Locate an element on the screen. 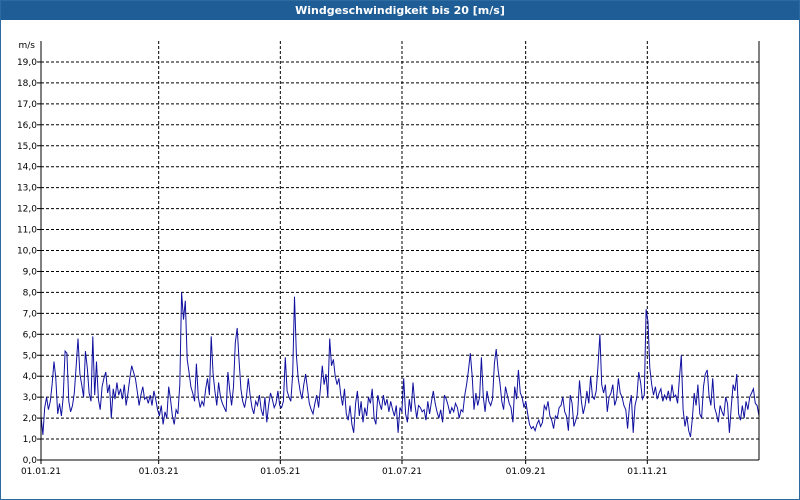  x-tick-label: 01.03.21 is located at coordinates (159, 472).